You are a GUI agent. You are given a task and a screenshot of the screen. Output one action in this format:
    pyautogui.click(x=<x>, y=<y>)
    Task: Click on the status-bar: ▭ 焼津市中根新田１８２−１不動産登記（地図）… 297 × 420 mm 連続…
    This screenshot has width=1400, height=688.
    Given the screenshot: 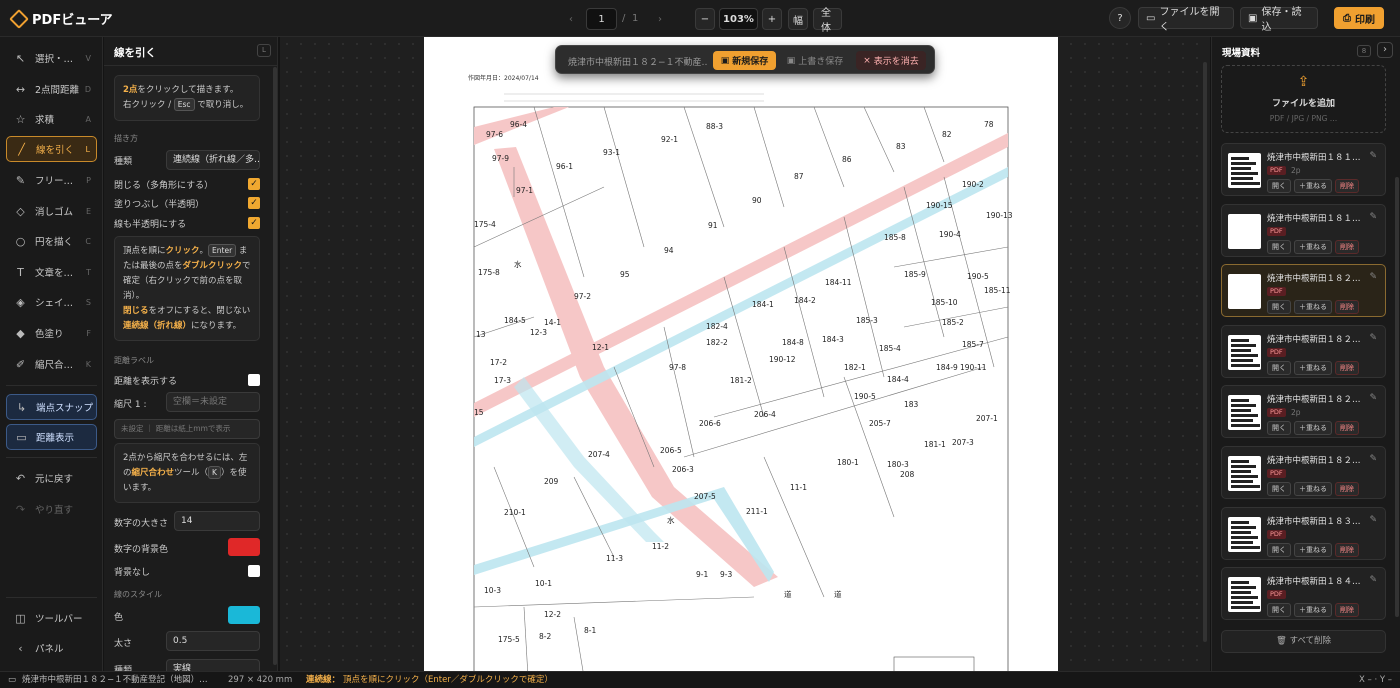 What is the action you would take?
    pyautogui.click(x=700, y=679)
    